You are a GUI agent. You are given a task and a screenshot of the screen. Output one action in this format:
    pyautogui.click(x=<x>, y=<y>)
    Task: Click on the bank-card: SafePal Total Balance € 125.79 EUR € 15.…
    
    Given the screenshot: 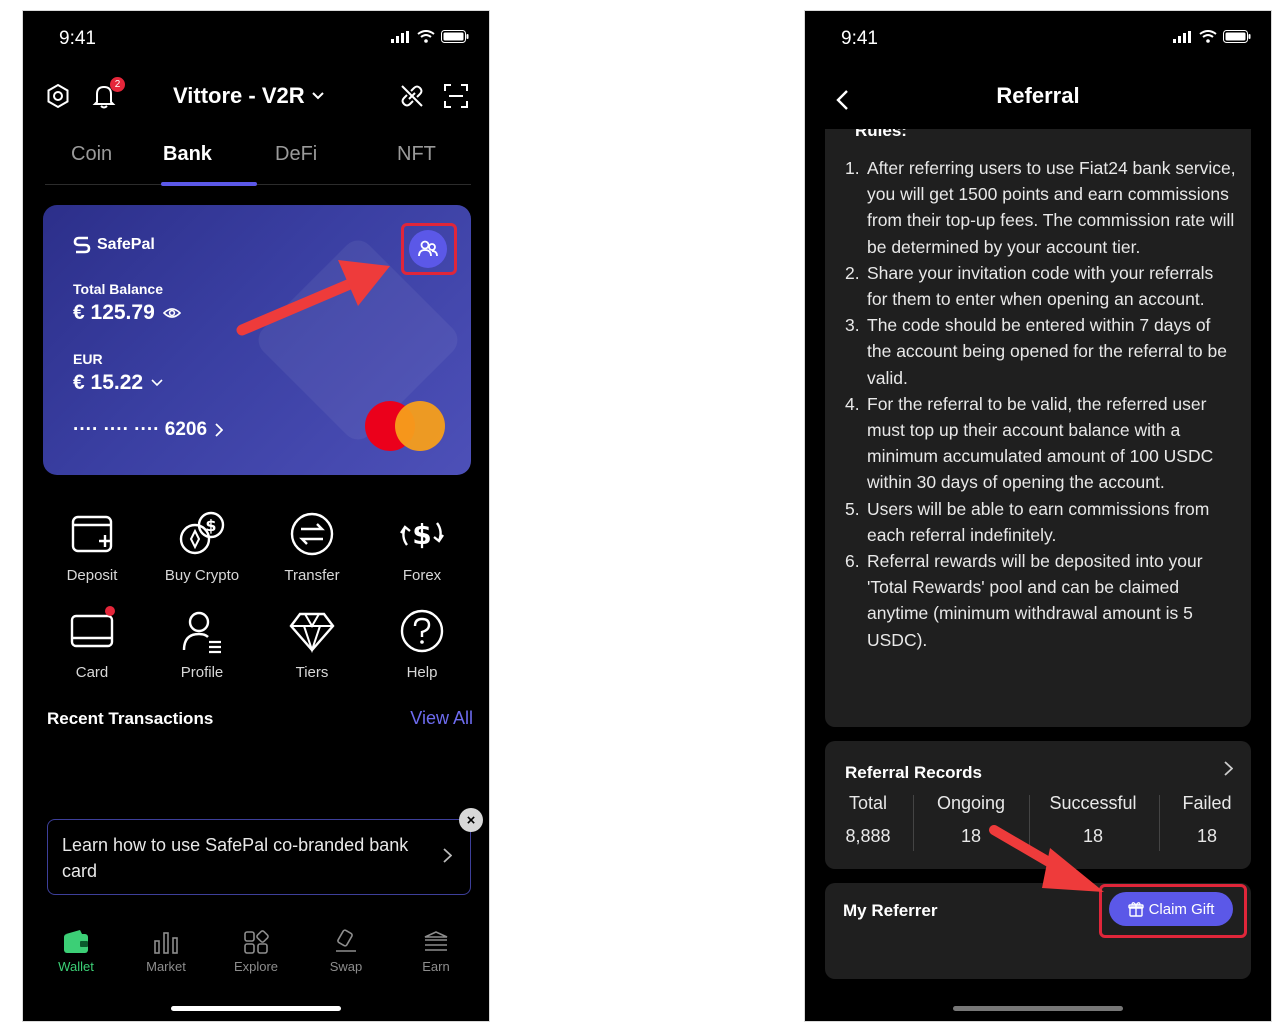 What is the action you would take?
    pyautogui.click(x=257, y=340)
    